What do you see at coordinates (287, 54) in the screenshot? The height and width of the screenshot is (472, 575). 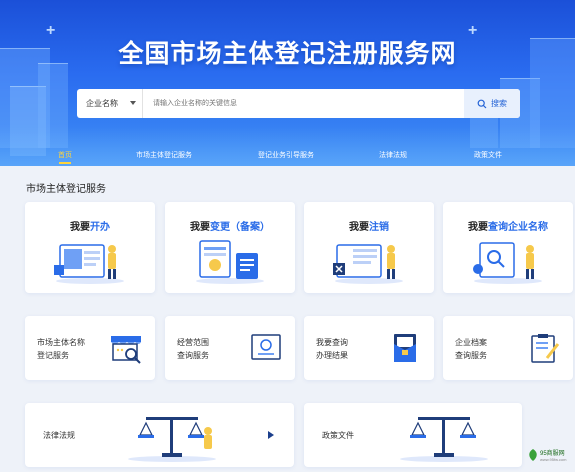 I see `site-title: 全国市场主体登记注册服务网` at bounding box center [287, 54].